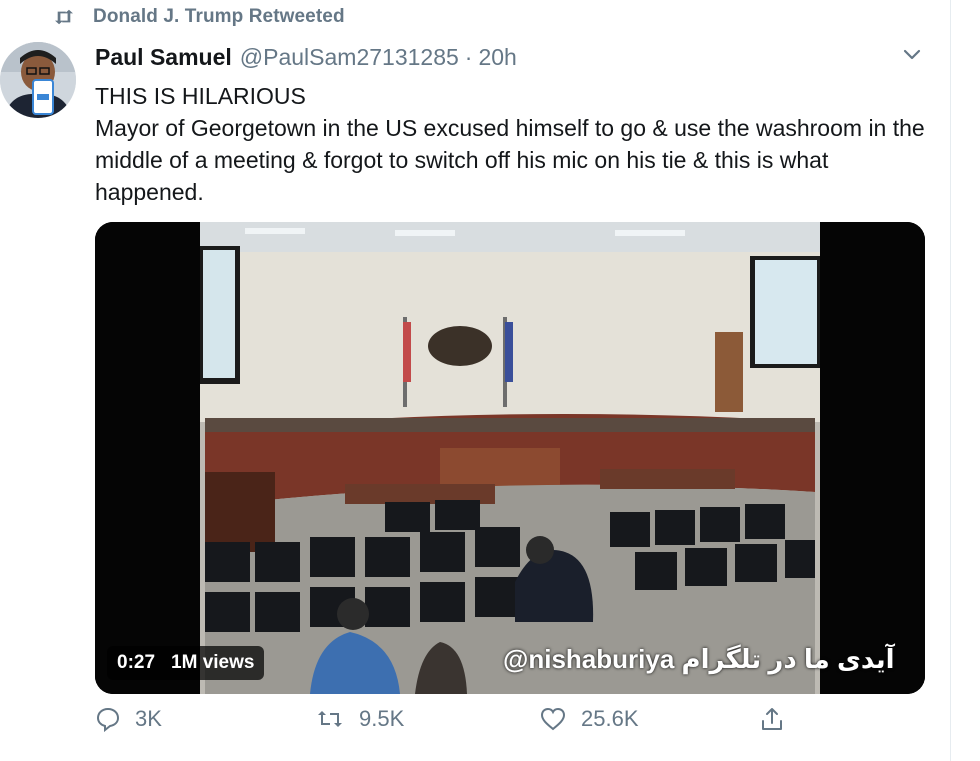 The width and height of the screenshot is (980, 761). I want to click on reply-action: 3K, so click(128, 719).